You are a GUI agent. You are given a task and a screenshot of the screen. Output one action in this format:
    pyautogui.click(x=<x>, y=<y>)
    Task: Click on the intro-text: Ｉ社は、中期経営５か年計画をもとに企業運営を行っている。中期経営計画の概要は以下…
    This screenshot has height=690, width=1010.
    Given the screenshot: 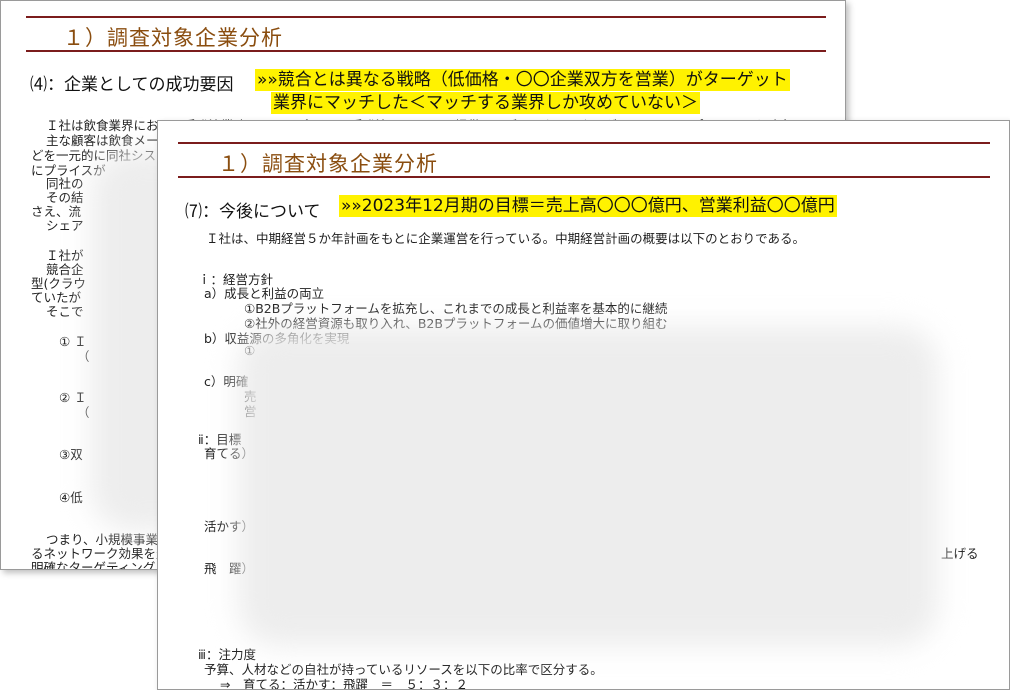 What is the action you would take?
    pyautogui.click(x=506, y=238)
    